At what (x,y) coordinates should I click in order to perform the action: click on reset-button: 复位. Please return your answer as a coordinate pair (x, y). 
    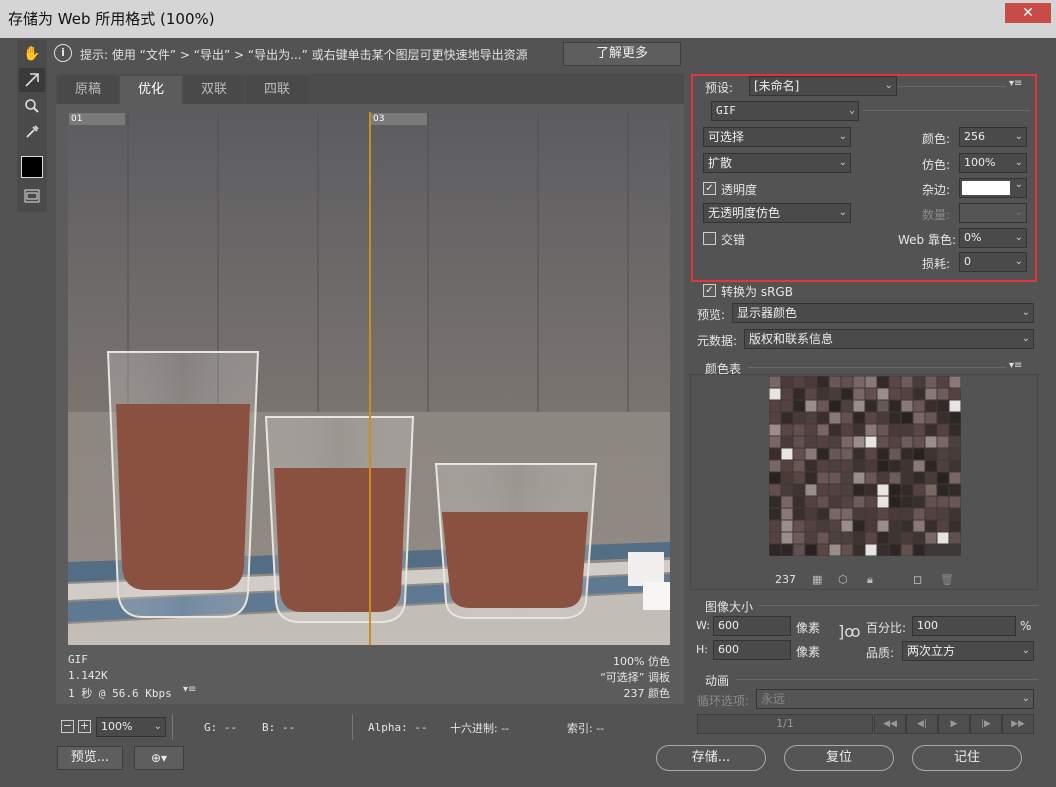
    Looking at the image, I should click on (839, 758).